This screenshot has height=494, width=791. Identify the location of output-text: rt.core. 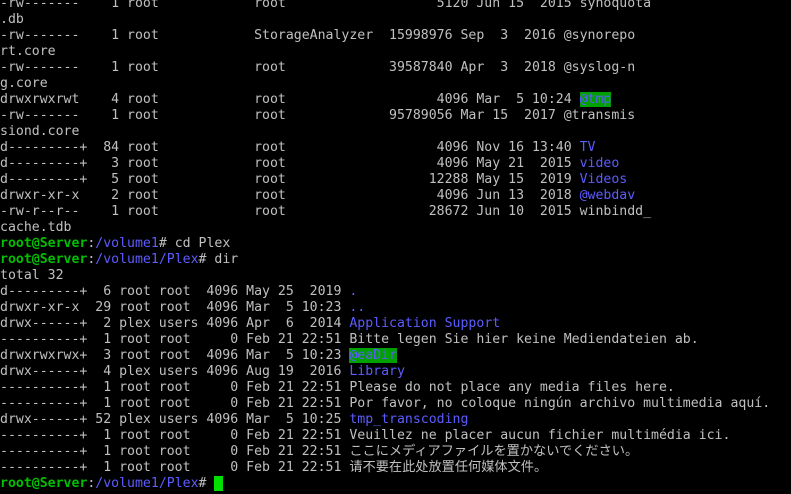
(28, 51).